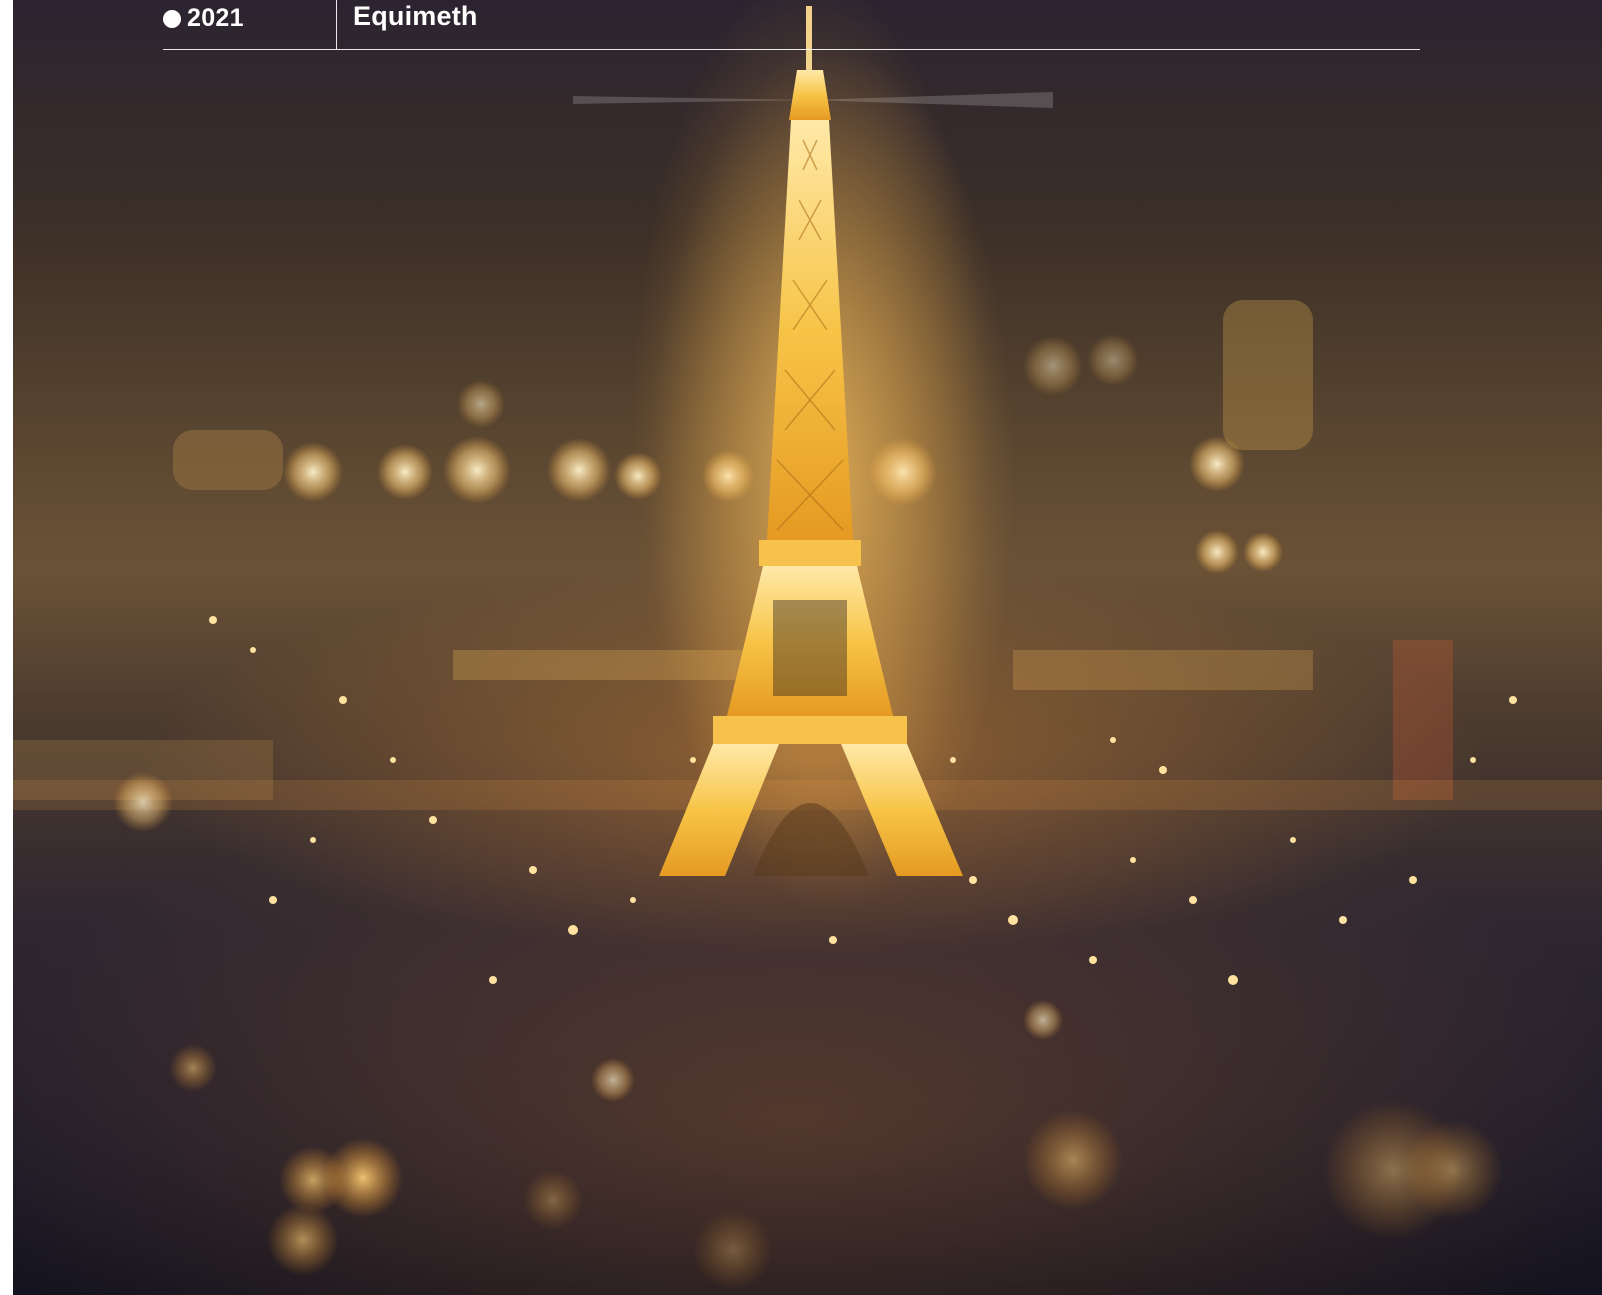 This screenshot has width=1602, height=1295. I want to click on brand-name: Equimeth, so click(415, 16).